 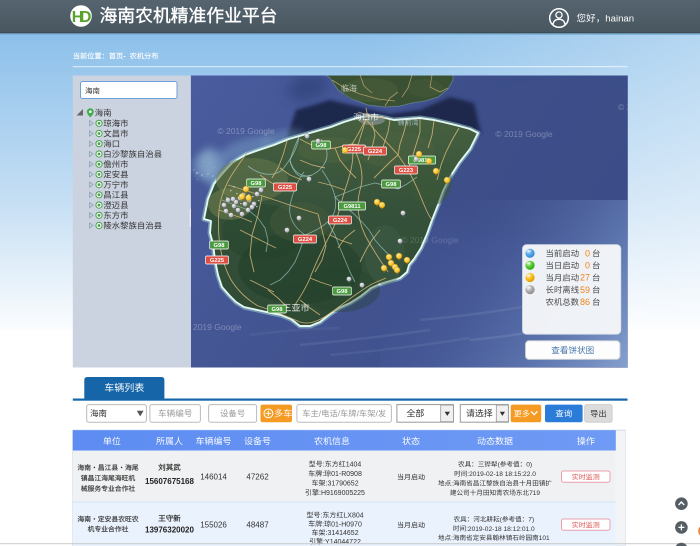 What do you see at coordinates (585, 278) in the screenshot?
I see `svg-text: 27` at bounding box center [585, 278].